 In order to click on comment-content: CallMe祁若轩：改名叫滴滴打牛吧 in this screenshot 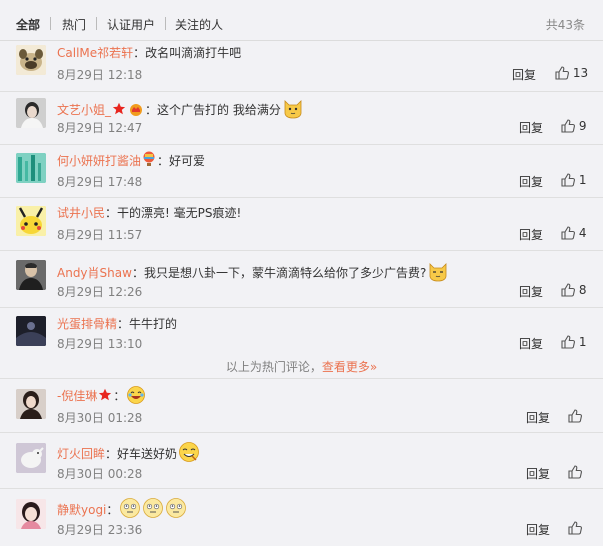, I will do `click(149, 53)`.